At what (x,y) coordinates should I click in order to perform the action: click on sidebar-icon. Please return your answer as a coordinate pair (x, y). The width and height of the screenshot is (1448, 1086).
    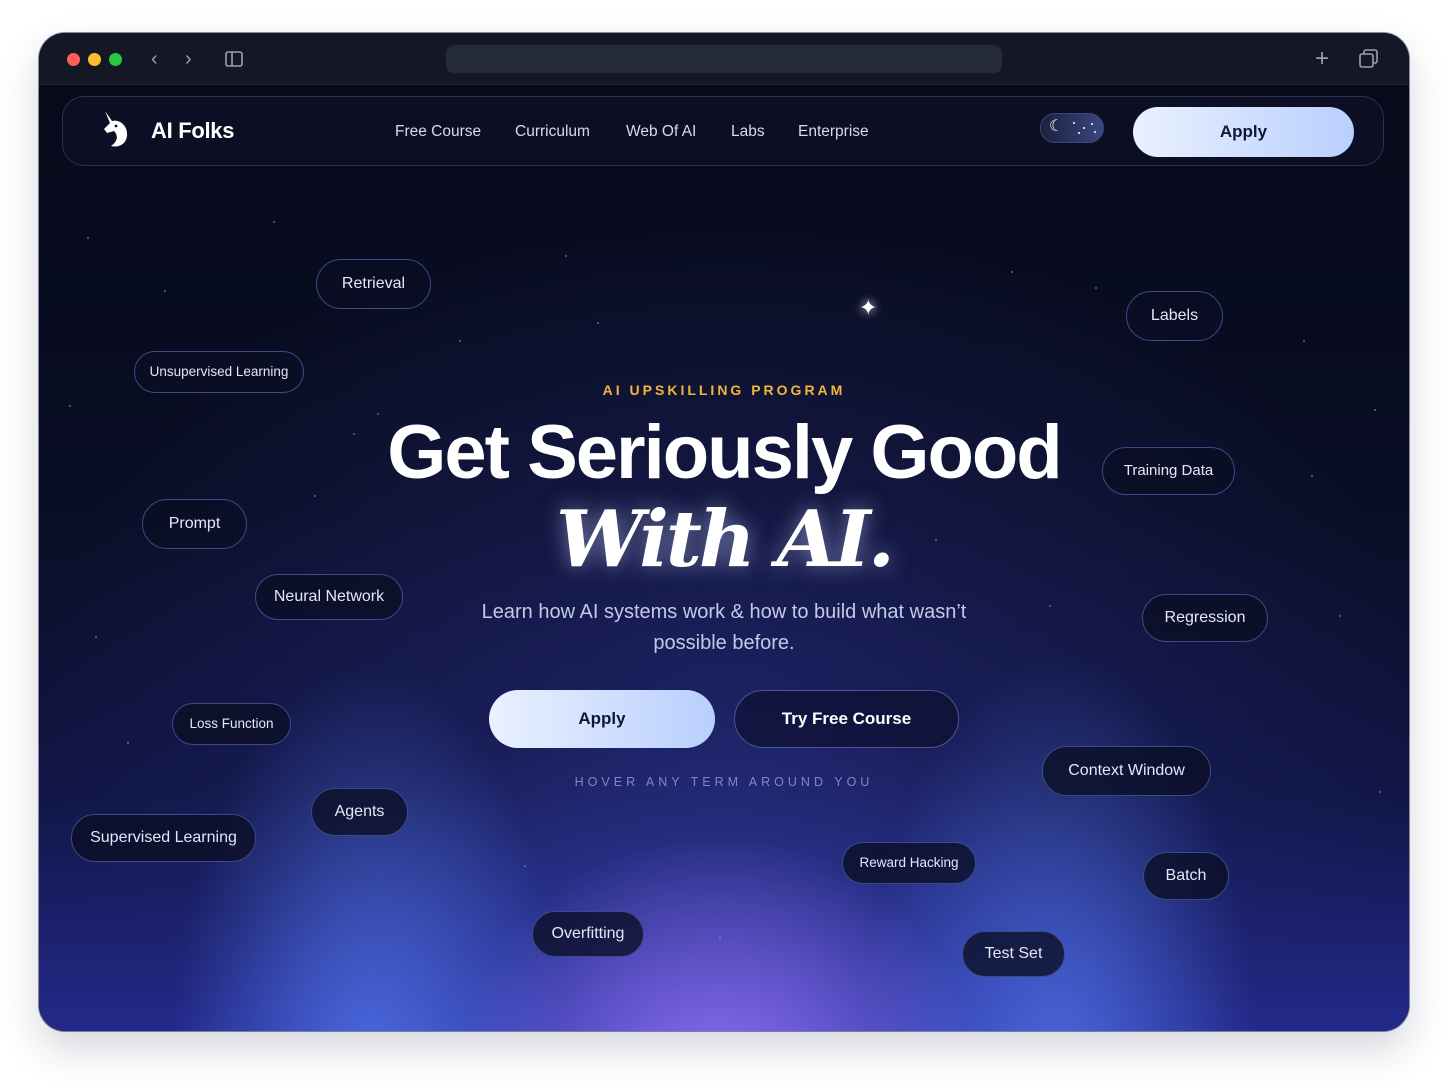
    Looking at the image, I should click on (234, 61).